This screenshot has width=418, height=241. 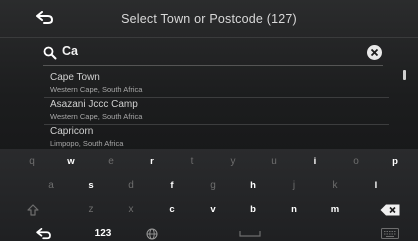 What do you see at coordinates (50, 53) in the screenshot?
I see `search-icon` at bounding box center [50, 53].